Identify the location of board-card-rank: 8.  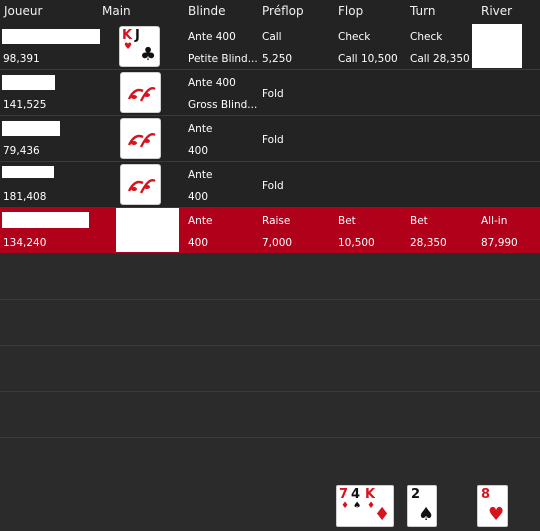
(486, 494).